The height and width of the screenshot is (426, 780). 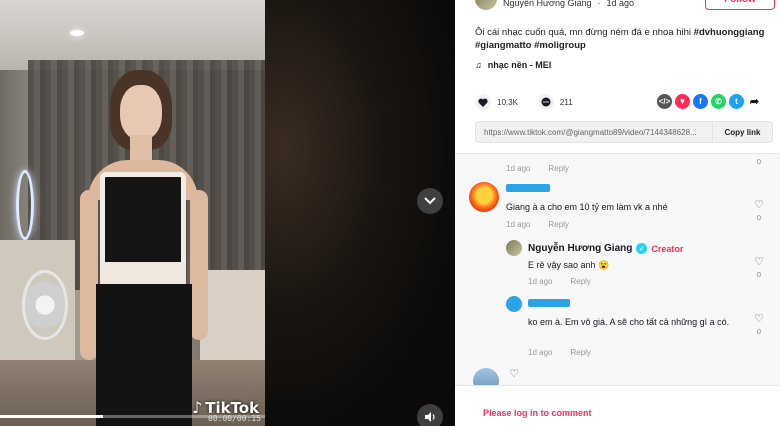 What do you see at coordinates (52, 416) in the screenshot?
I see `video-progress-fill` at bounding box center [52, 416].